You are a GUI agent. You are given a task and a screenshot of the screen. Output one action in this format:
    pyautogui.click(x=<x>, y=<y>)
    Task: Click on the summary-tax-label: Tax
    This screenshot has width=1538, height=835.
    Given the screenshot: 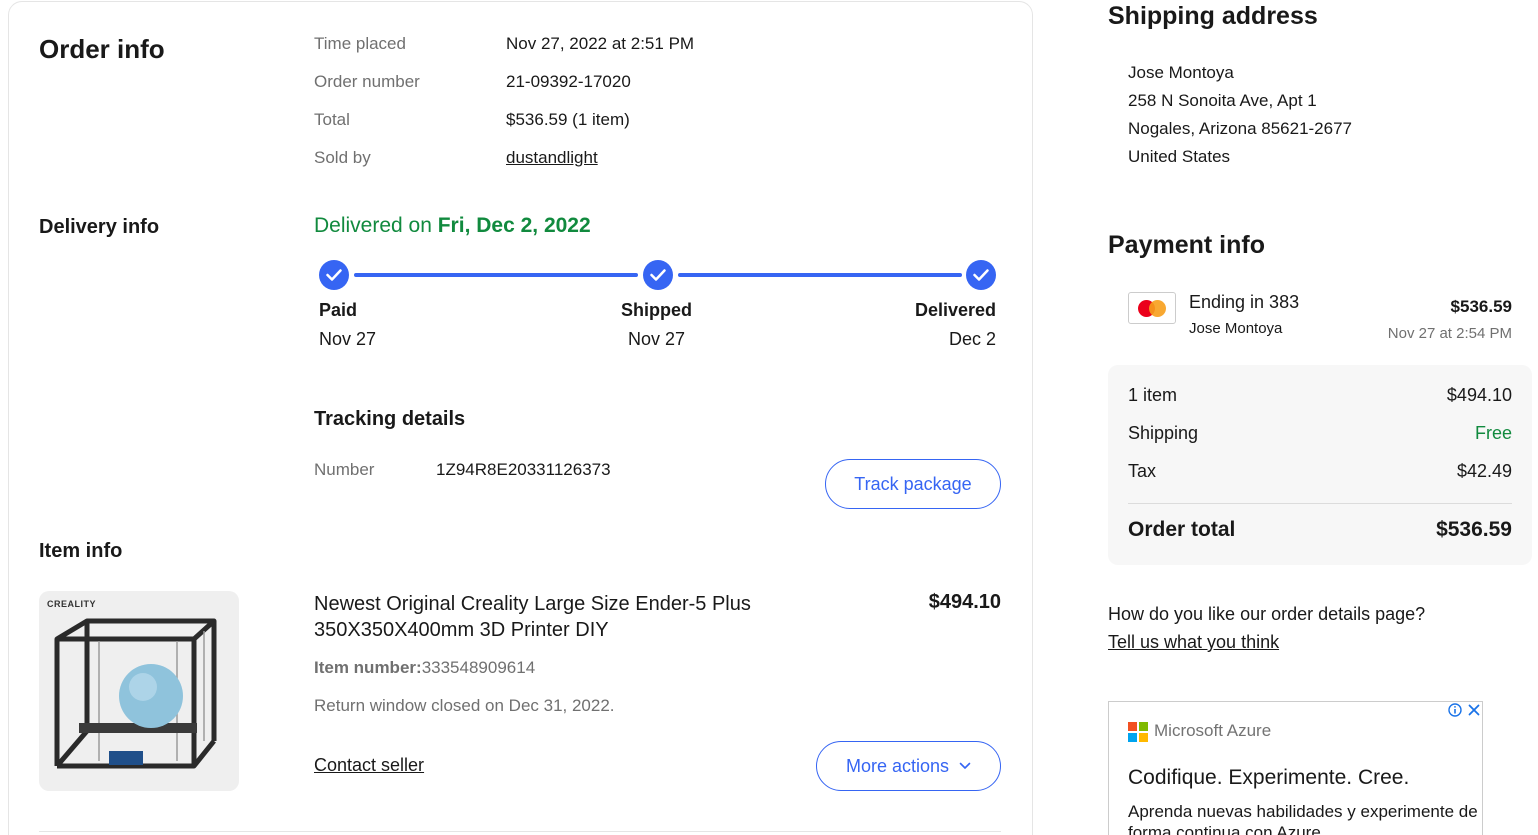 What is the action you would take?
    pyautogui.click(x=1142, y=471)
    